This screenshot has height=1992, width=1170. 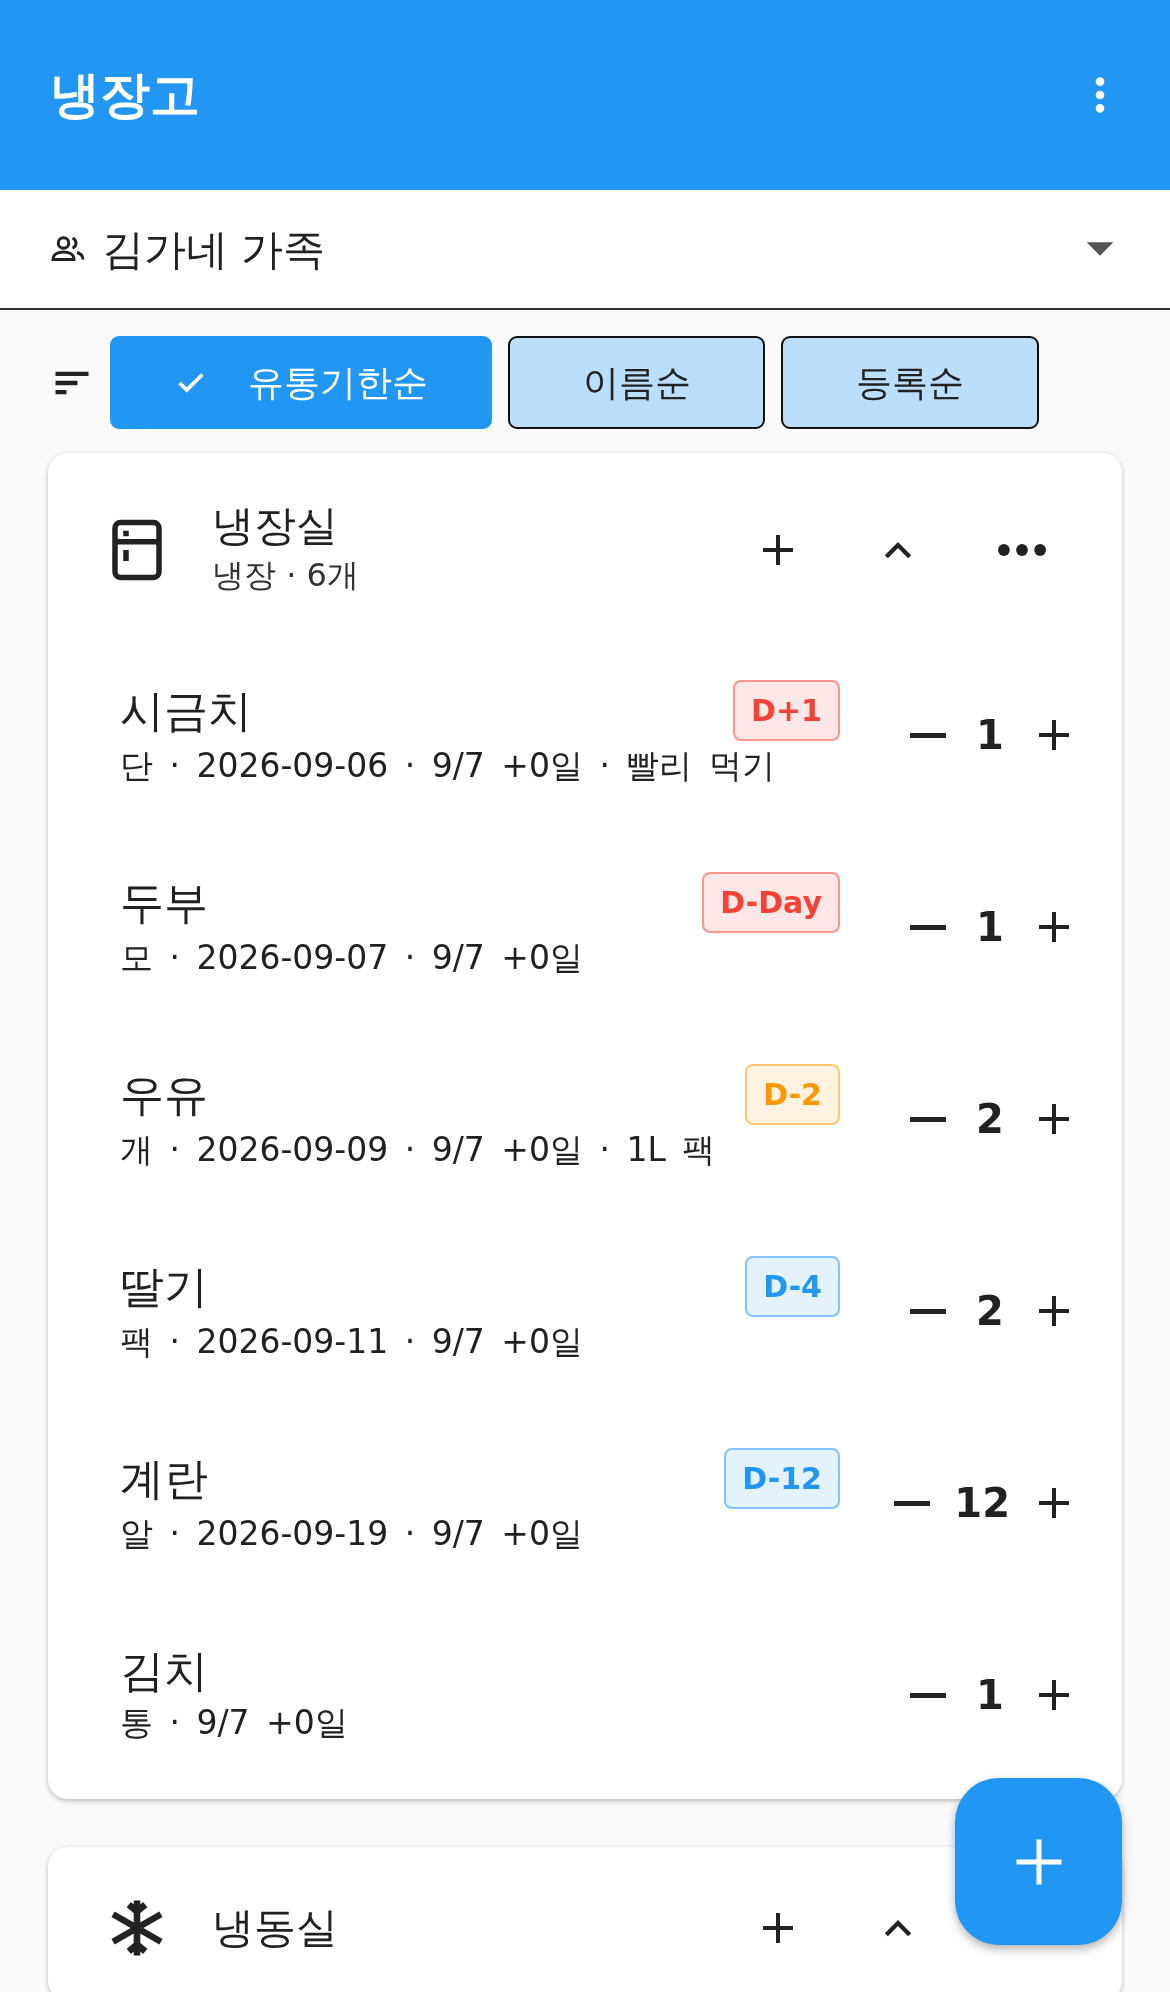 I want to click on family-dropdown: 김가네 가족, so click(x=585, y=250).